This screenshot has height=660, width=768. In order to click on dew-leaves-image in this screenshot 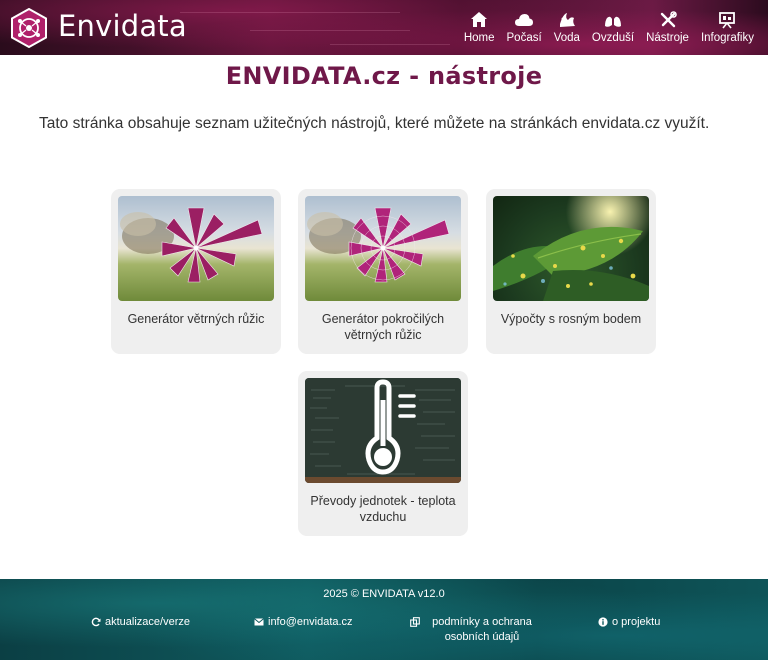, I will do `click(571, 248)`.